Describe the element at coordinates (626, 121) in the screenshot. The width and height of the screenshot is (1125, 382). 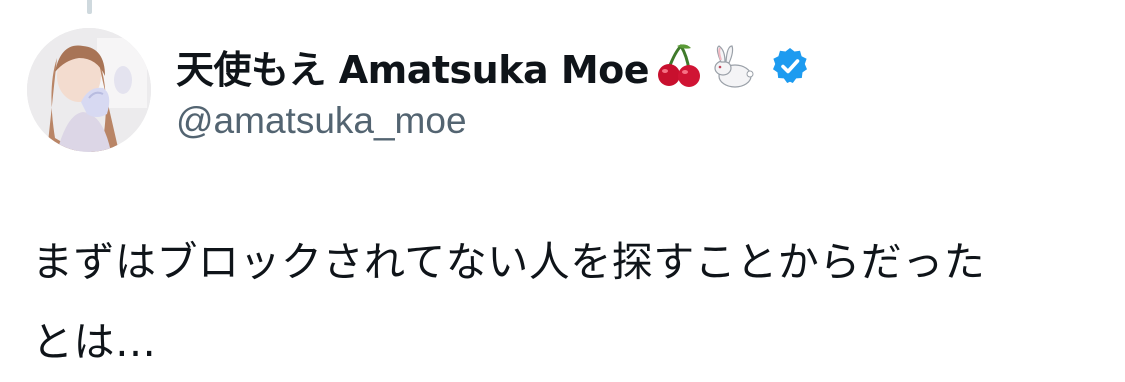
I see `author-handle: @amatsuka_moe` at that location.